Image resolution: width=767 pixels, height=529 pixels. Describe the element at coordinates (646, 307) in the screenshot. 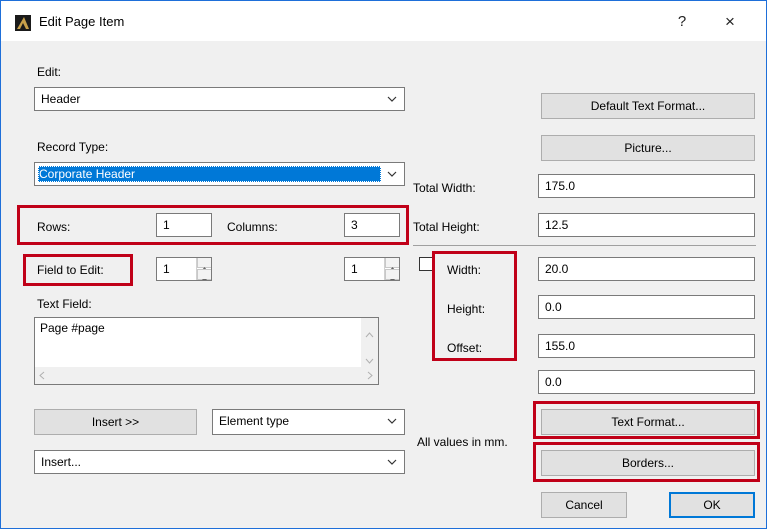

I see `height-input: 0.0` at that location.